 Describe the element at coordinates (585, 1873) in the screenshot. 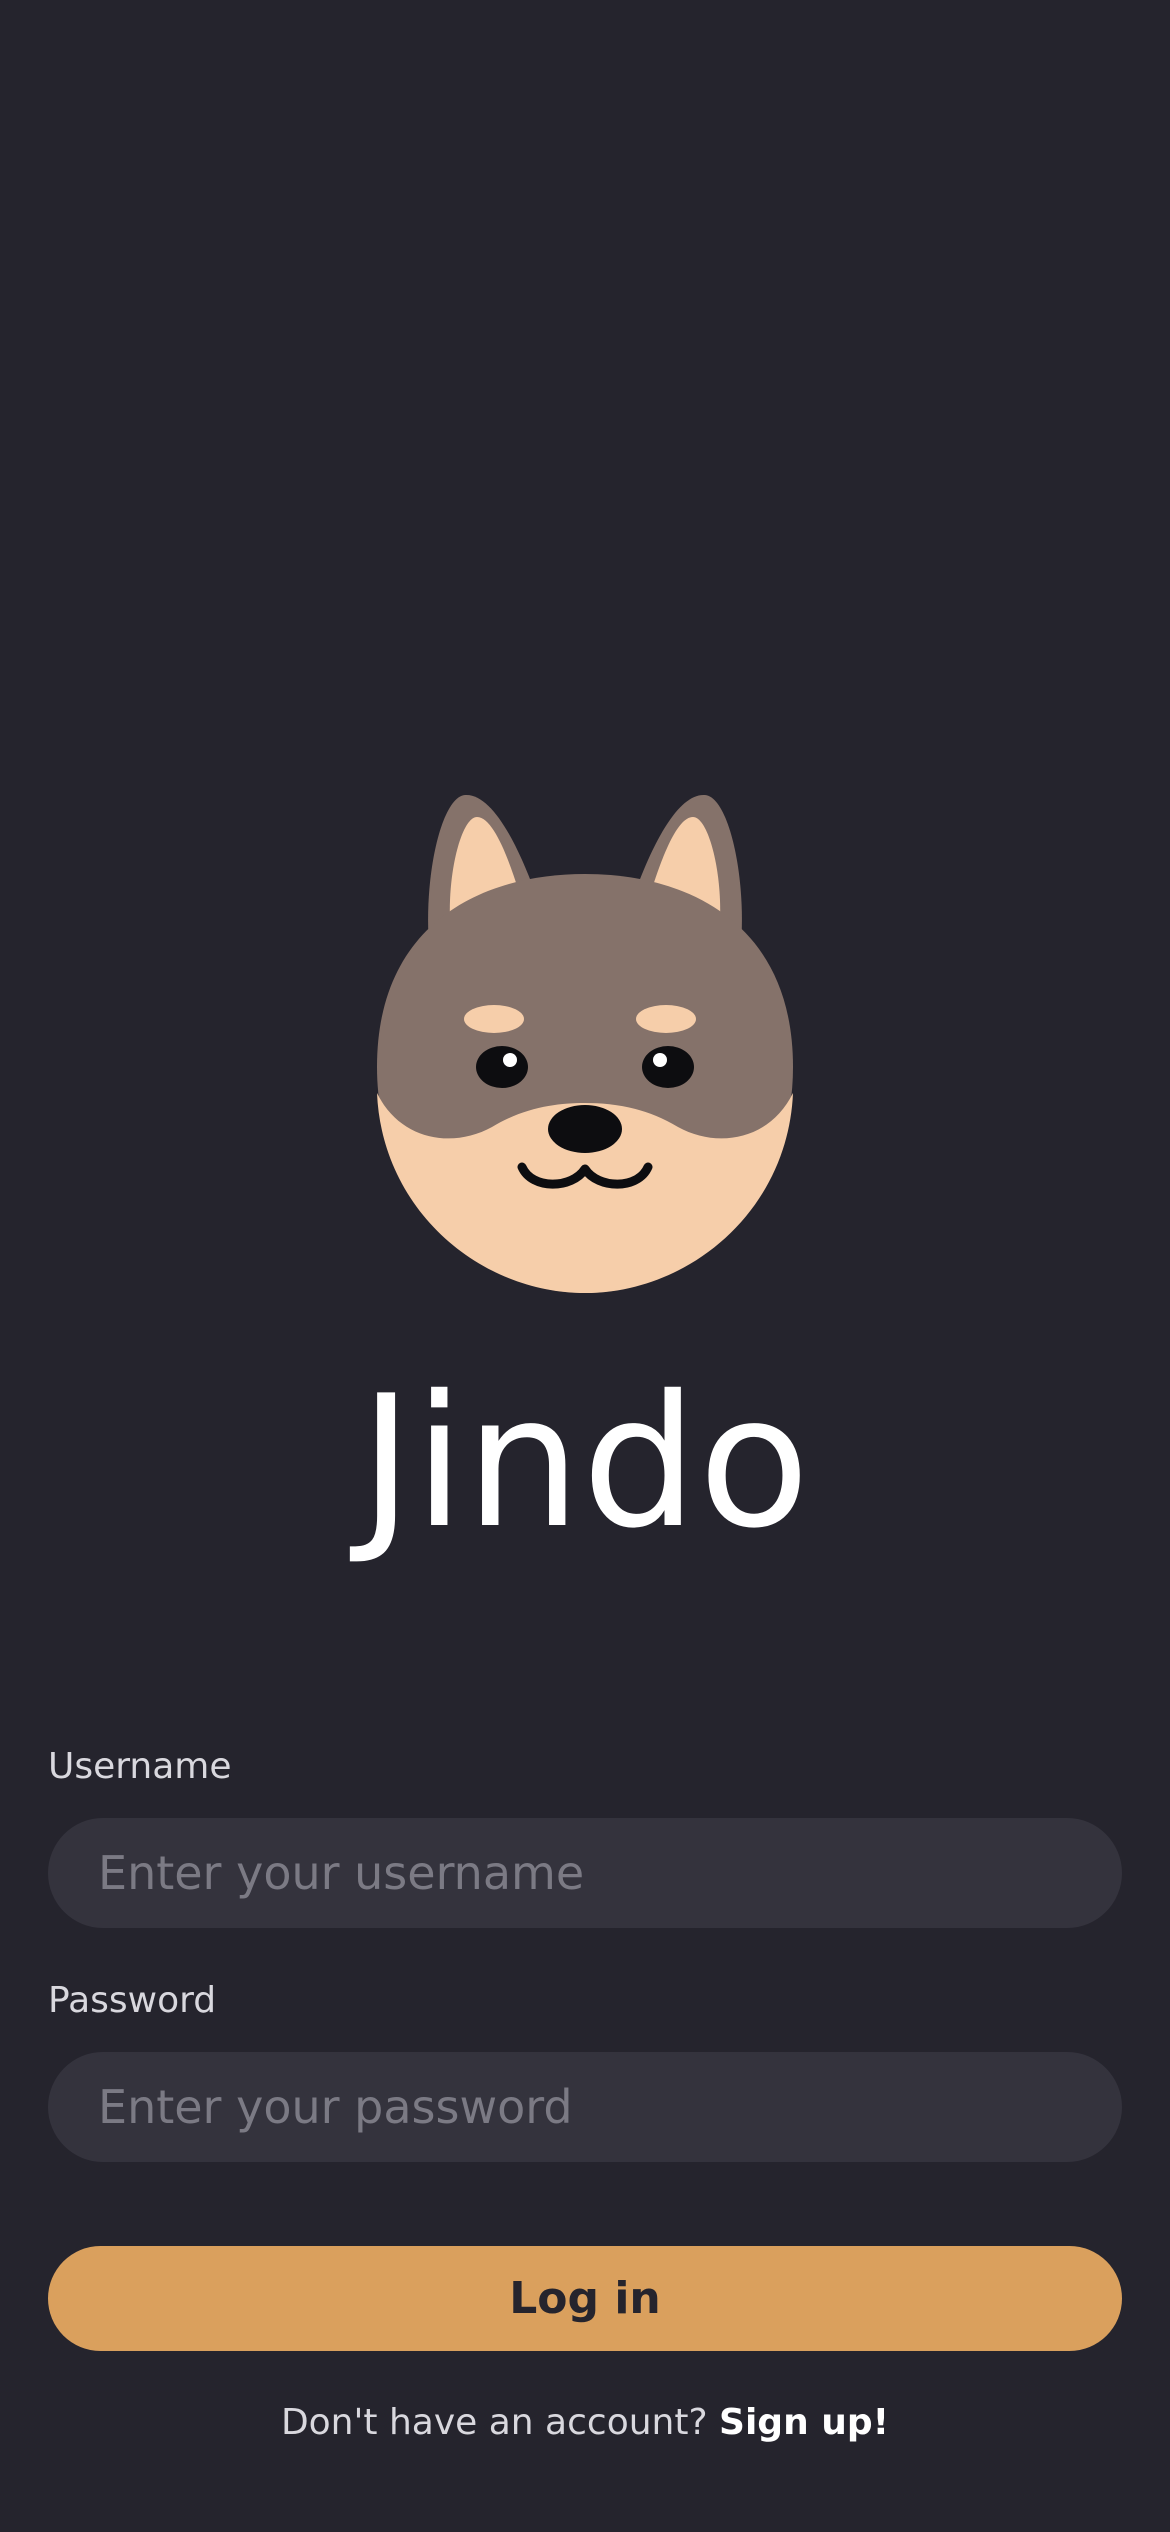

I see `username-input` at that location.